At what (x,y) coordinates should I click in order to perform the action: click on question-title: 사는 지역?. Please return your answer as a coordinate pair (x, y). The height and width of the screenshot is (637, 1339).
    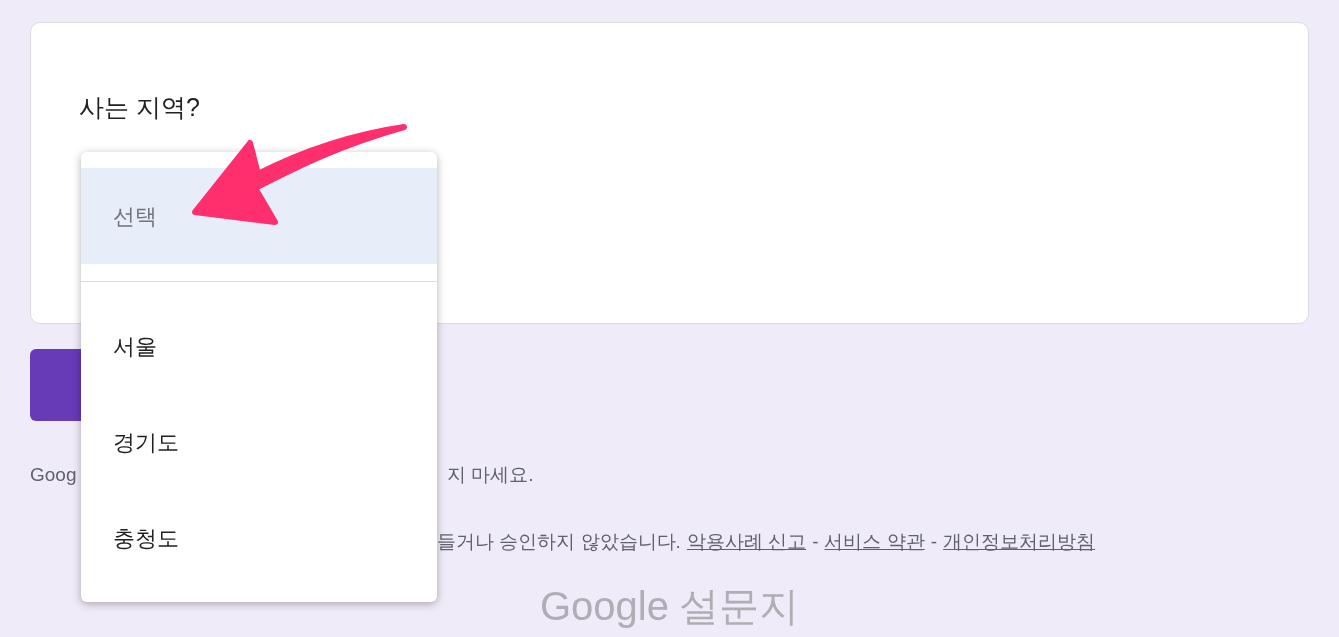
    Looking at the image, I should click on (139, 107).